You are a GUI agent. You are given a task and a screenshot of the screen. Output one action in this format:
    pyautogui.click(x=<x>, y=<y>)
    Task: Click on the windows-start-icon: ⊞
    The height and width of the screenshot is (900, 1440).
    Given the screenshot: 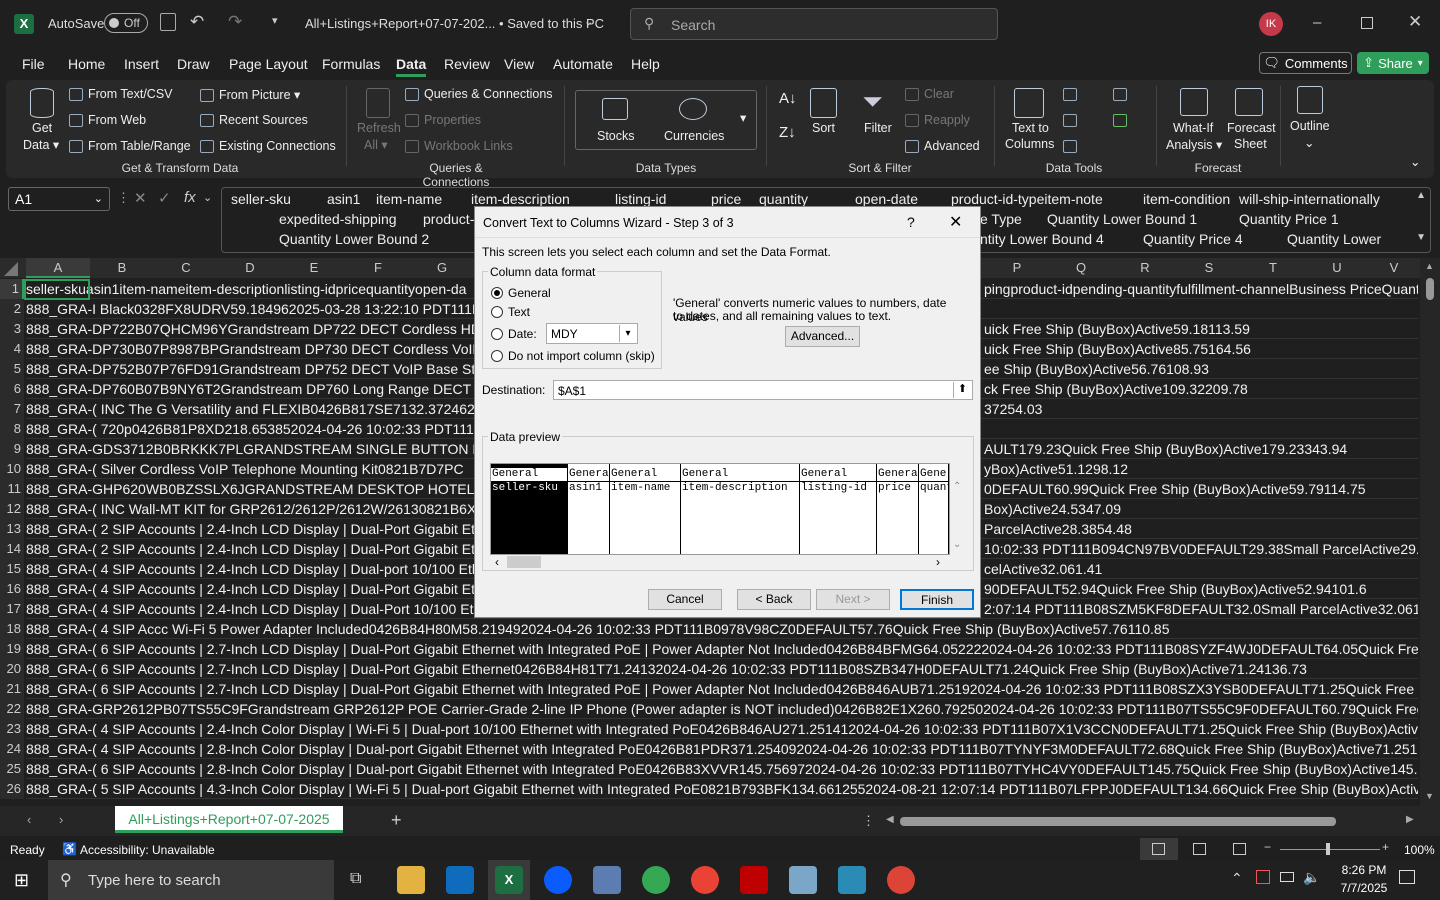 What is the action you would take?
    pyautogui.click(x=21, y=880)
    